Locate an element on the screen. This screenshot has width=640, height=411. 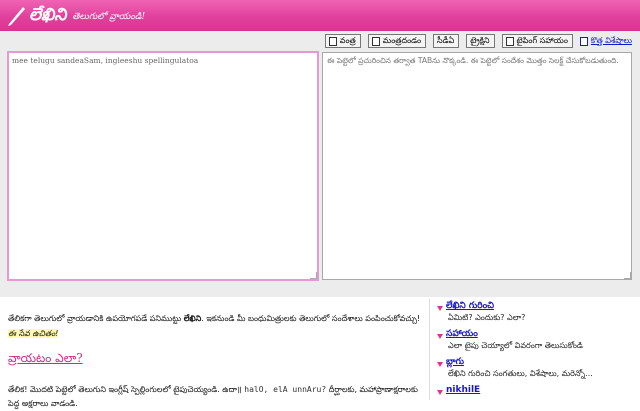
new-features-link: కొత్త విశేషాలు is located at coordinates (605, 41).